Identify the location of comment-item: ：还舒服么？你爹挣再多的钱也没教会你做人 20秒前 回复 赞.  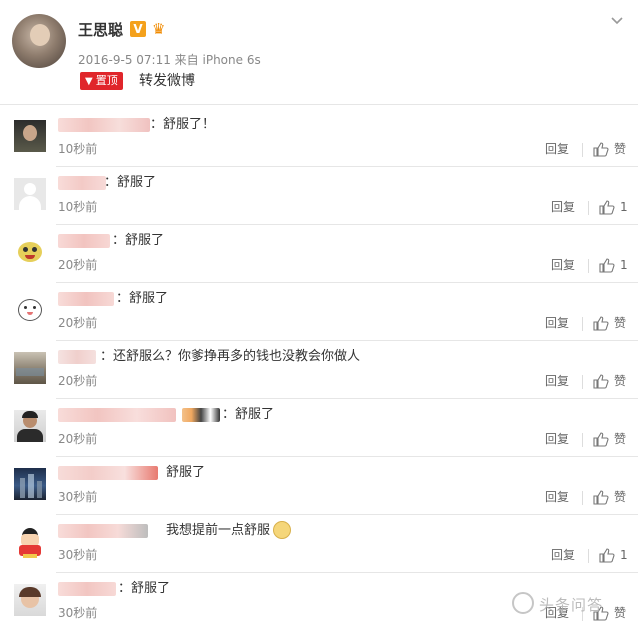
(319, 370).